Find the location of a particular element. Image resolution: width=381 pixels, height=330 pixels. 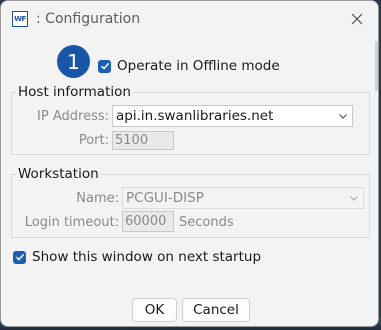

app-icon-text: WF is located at coordinates (20, 19).